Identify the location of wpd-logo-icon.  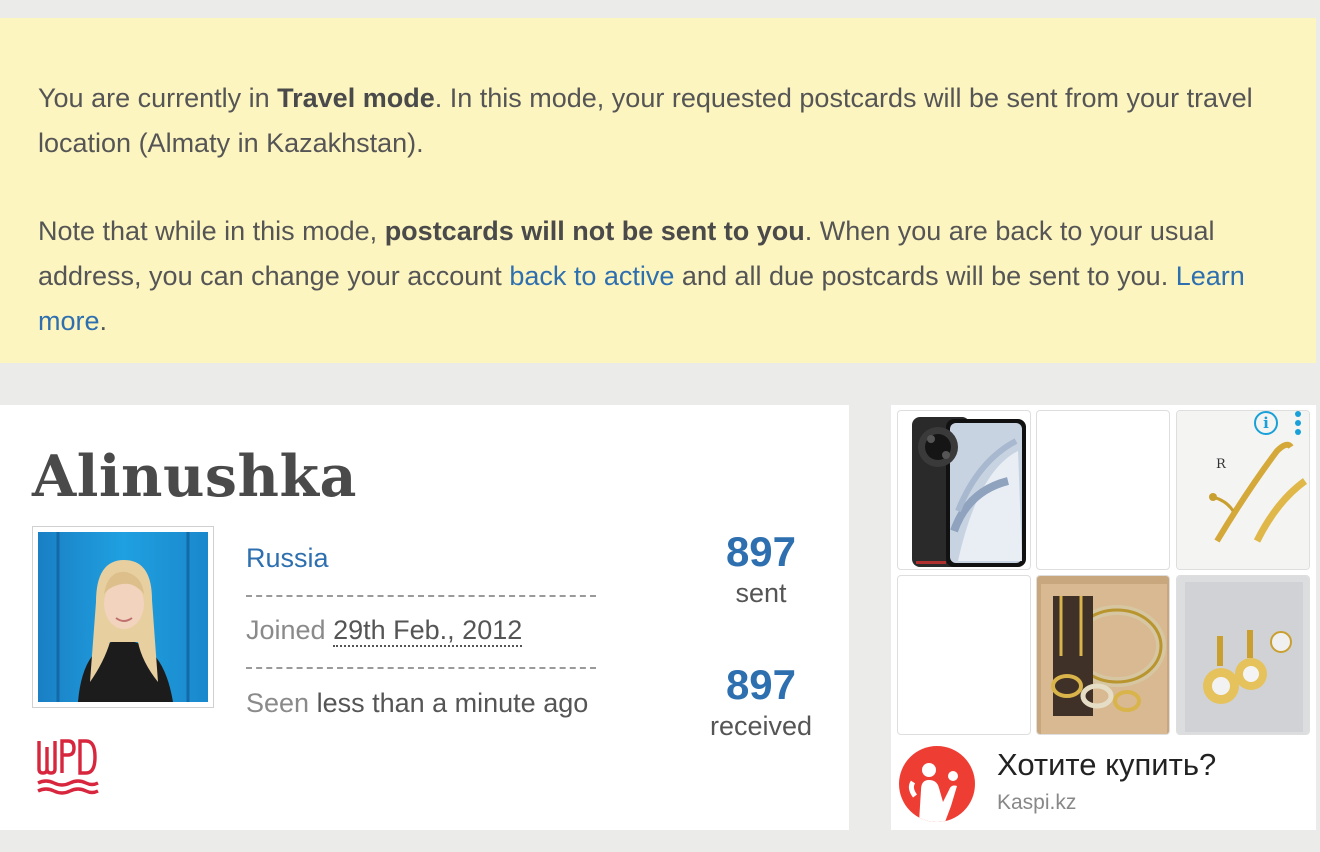
(68, 767).